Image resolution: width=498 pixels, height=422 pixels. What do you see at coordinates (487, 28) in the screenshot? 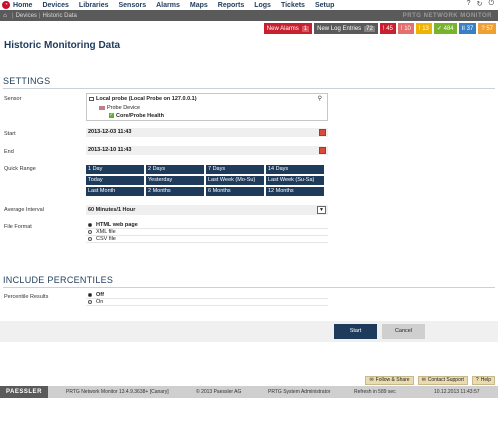
I see `unknown-sensors-badge: ? 57` at bounding box center [487, 28].